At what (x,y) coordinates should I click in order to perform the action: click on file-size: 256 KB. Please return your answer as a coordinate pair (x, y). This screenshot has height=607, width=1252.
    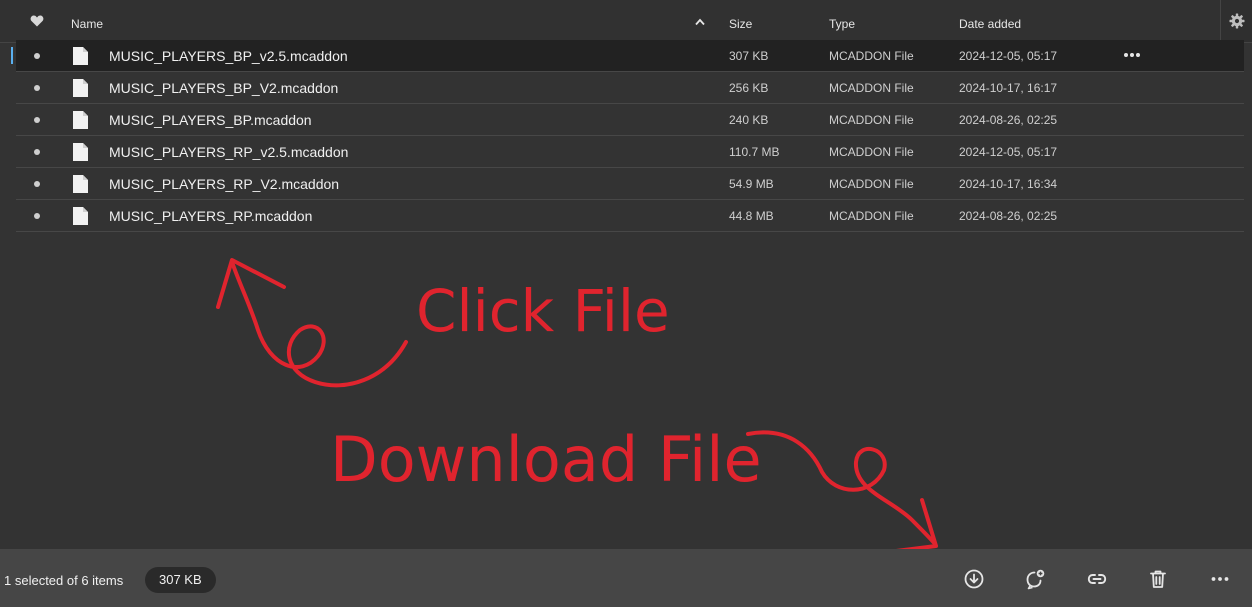
    Looking at the image, I should click on (749, 88).